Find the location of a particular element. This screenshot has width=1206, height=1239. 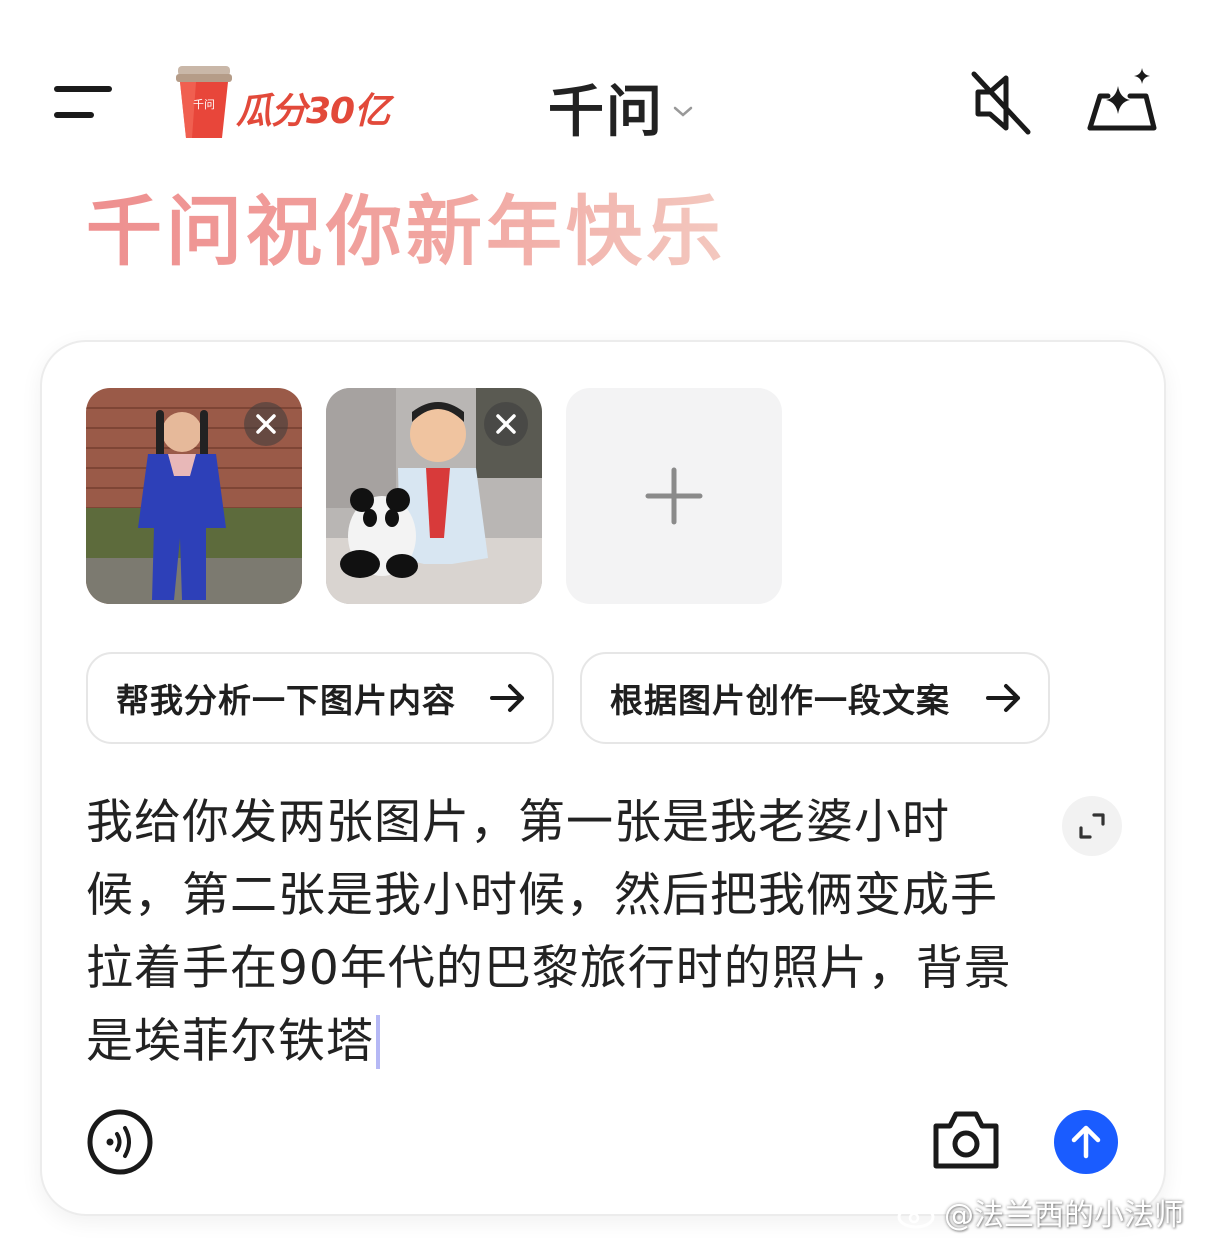

suggestion-label: 帮我分析一下图片内容 is located at coordinates (286, 700).